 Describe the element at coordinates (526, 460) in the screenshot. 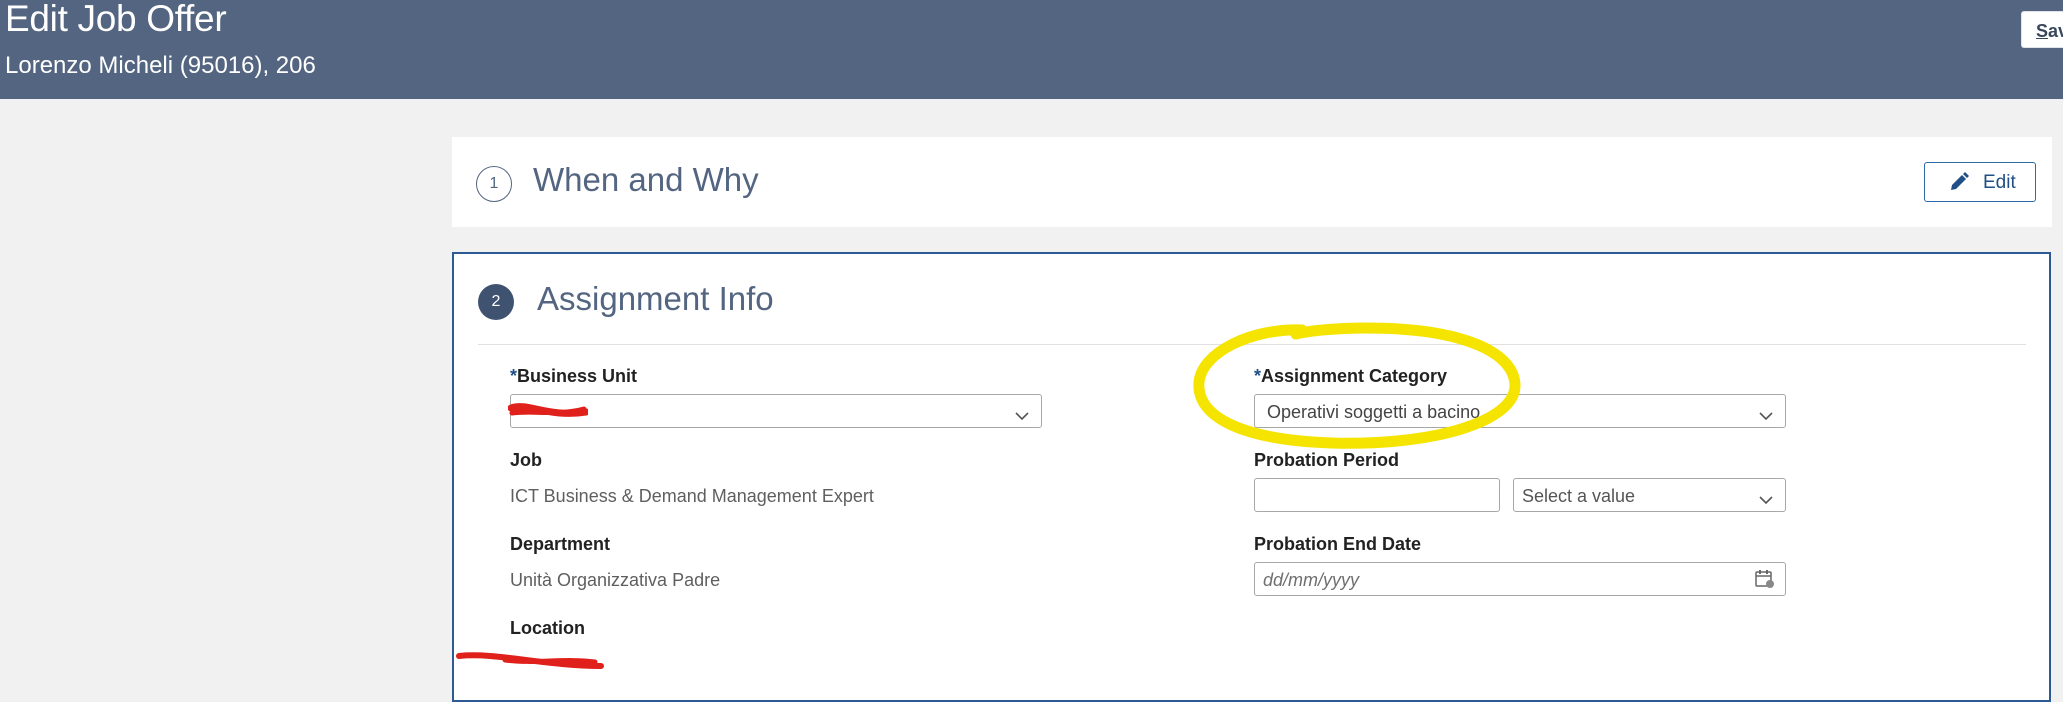

I see `job-label: Job` at that location.